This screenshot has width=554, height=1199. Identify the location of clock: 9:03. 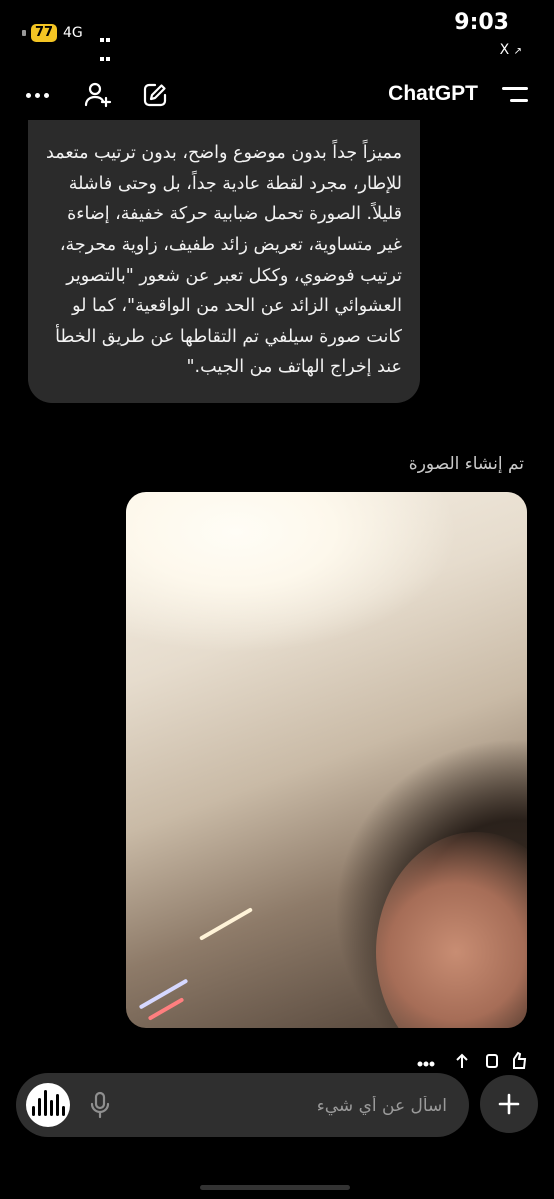
(481, 22).